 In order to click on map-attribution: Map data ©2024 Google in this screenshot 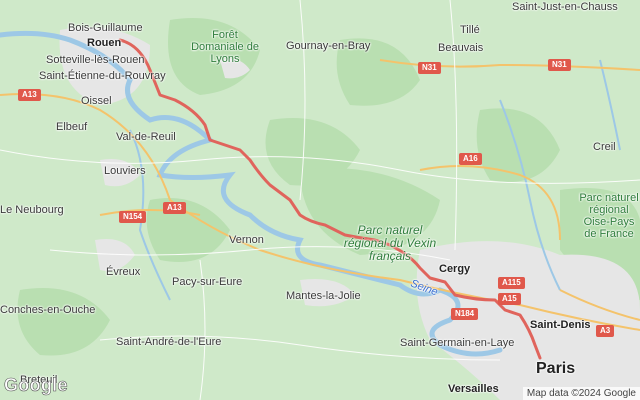, I will do `click(581, 393)`.